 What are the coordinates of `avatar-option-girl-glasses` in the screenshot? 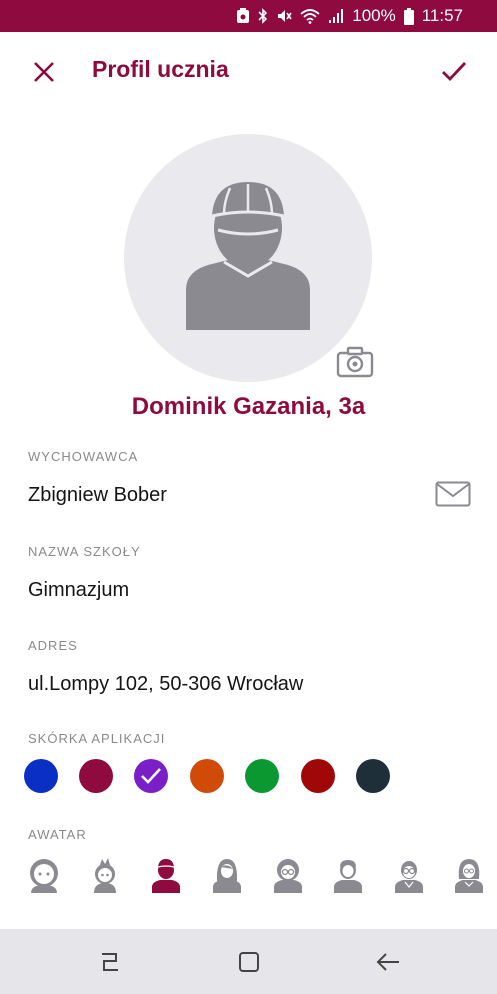 It's located at (288, 875).